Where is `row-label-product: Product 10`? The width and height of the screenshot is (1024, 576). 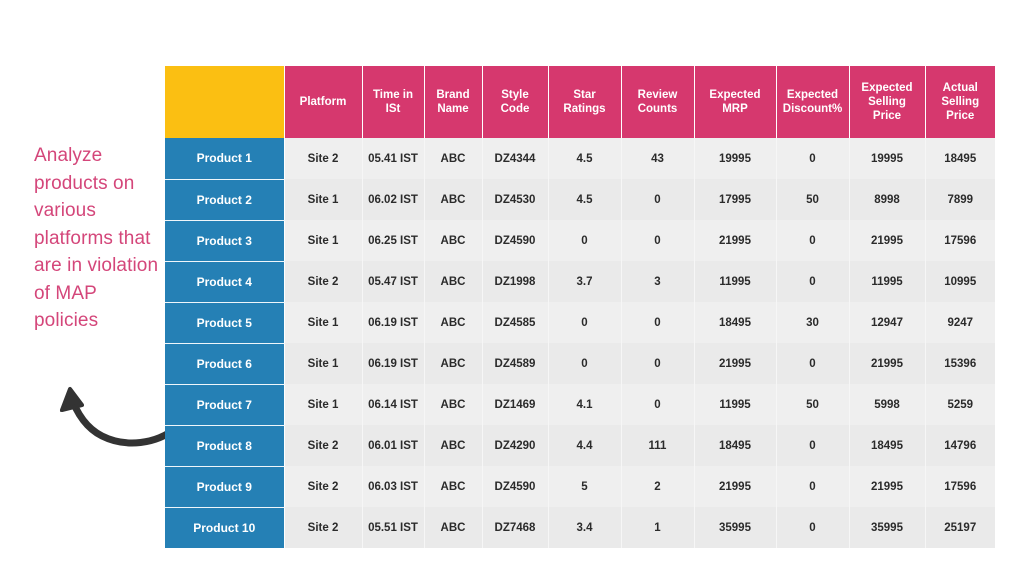
row-label-product: Product 10 is located at coordinates (225, 527).